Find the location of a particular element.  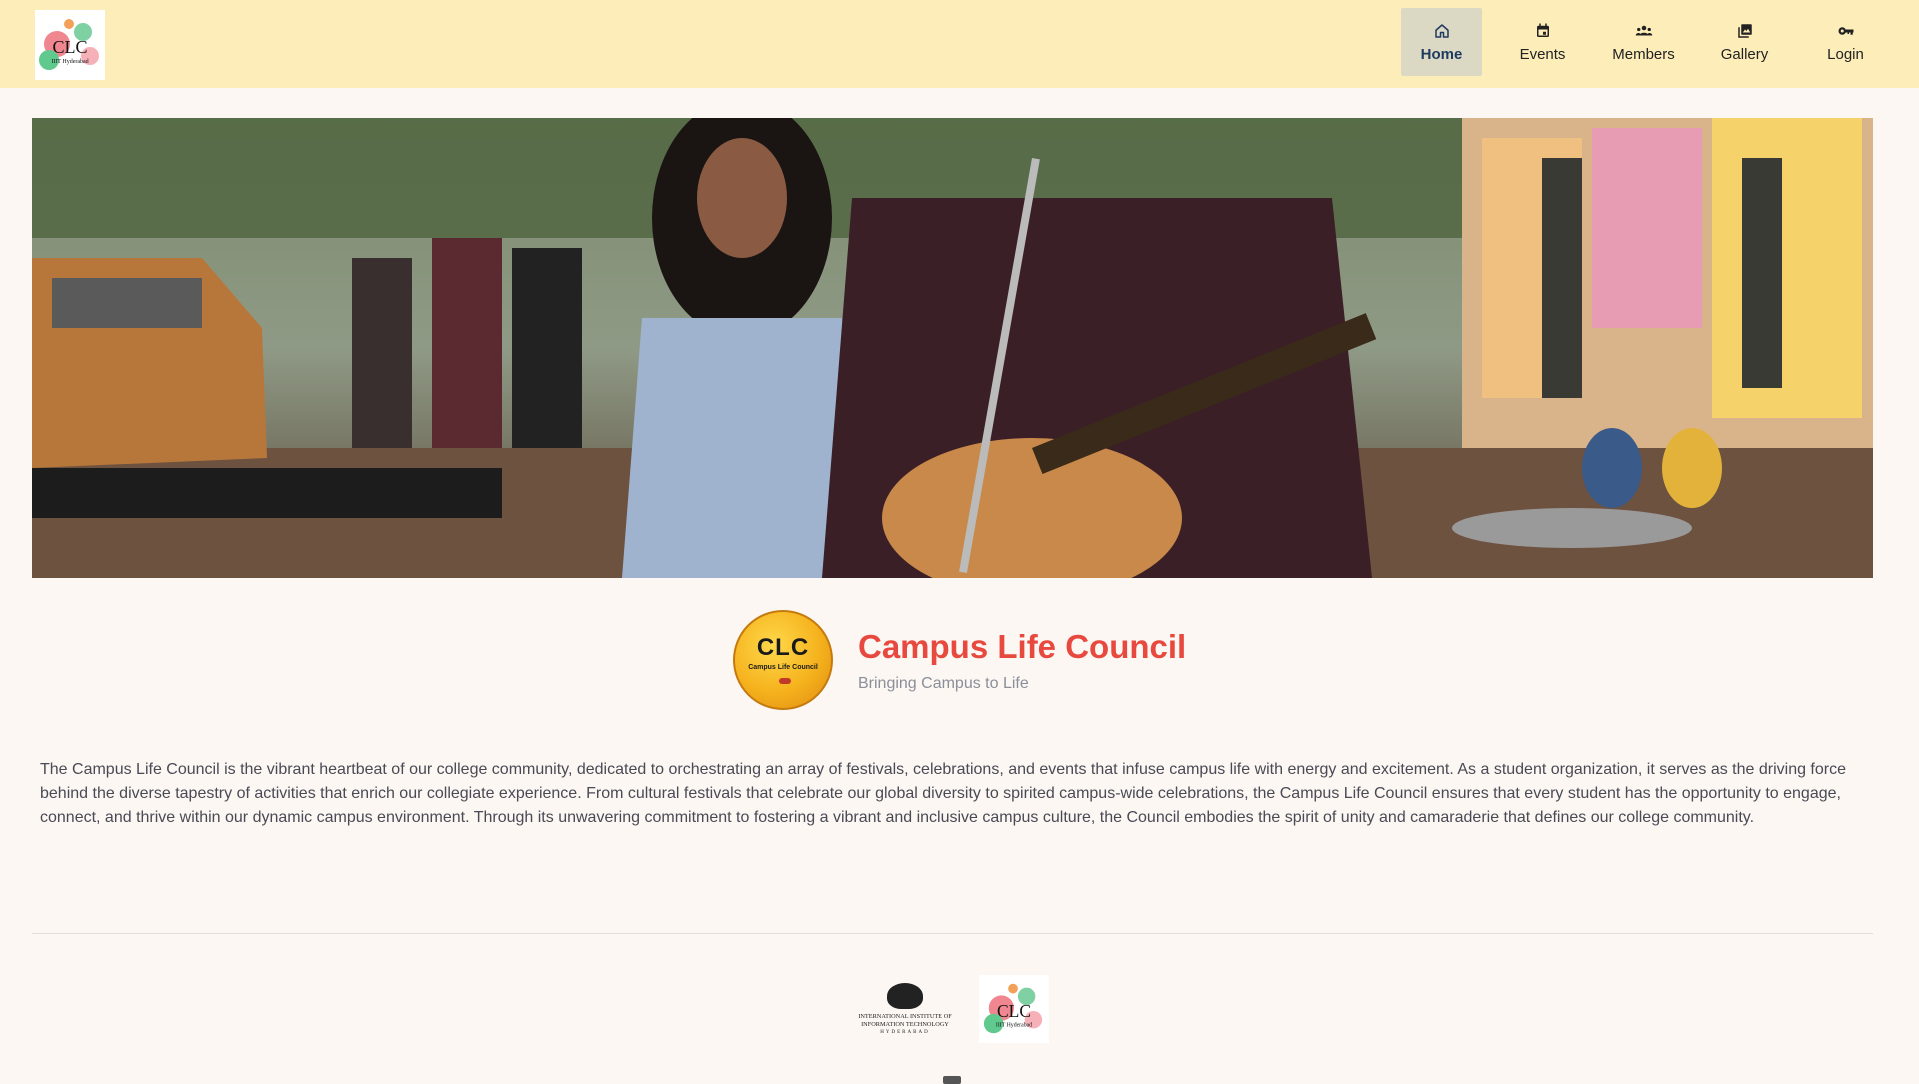

footer-partial-icon is located at coordinates (952, 1080).